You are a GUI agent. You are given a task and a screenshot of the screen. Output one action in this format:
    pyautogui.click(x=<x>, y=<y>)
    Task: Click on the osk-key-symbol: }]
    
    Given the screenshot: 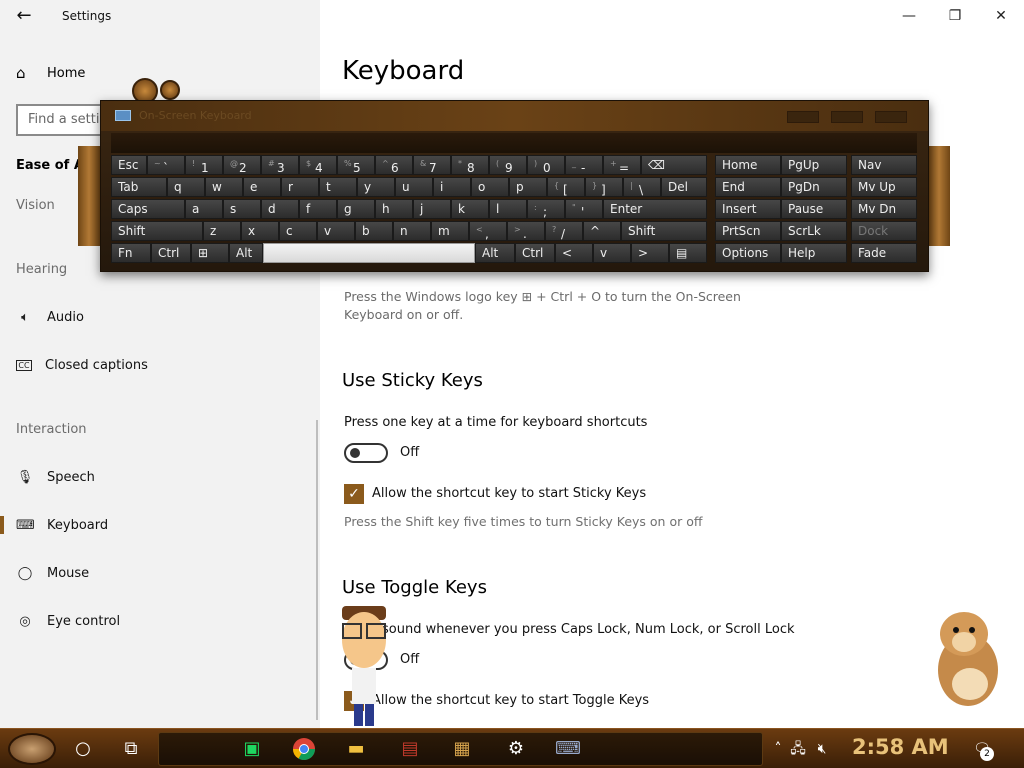 What is the action you would take?
    pyautogui.click(x=604, y=187)
    